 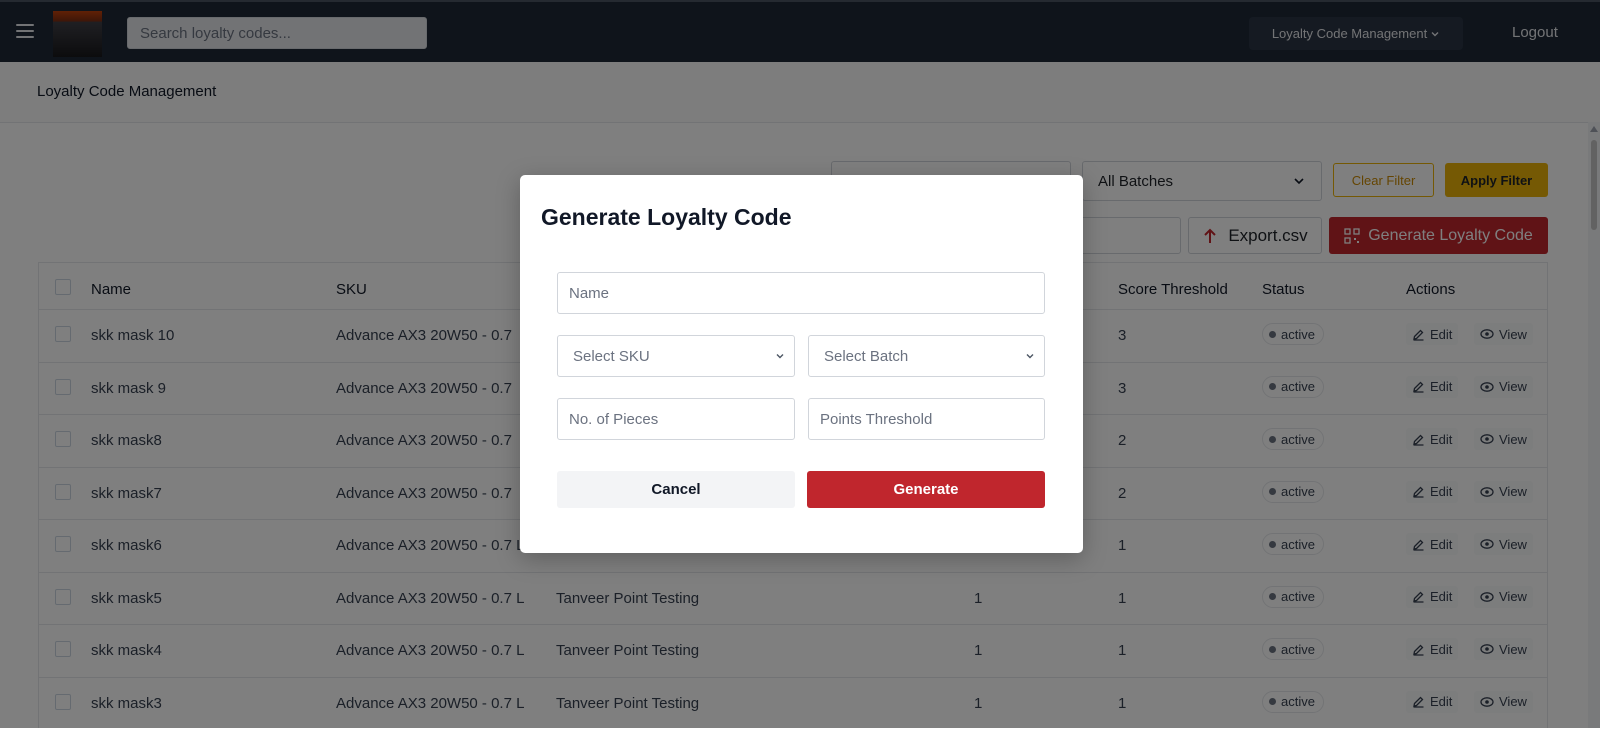 I want to click on modal-title: Generate Loyalty Code, so click(x=666, y=217).